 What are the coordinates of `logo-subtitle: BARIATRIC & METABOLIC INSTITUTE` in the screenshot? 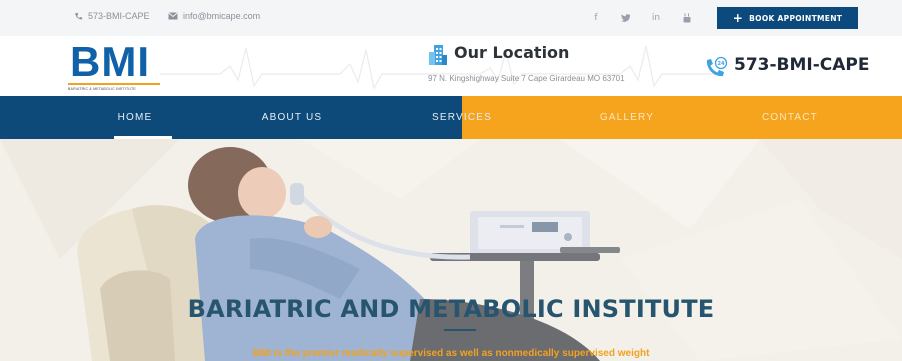 It's located at (102, 89).